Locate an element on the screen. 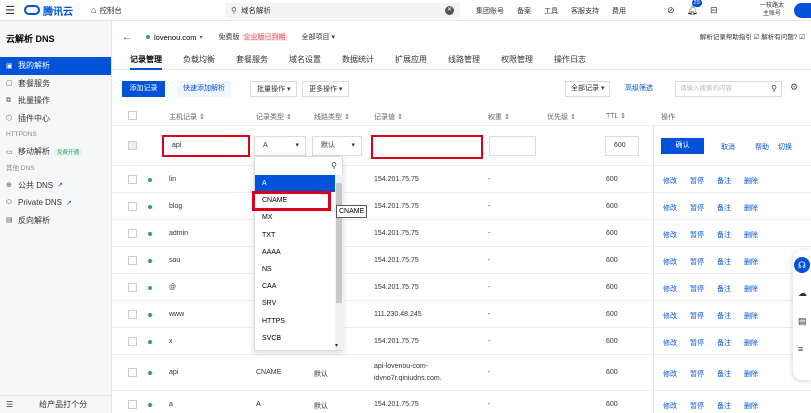 This screenshot has height=413, width=811. sidebar-item-reverse: ▤ 反向解析 is located at coordinates (55, 221).